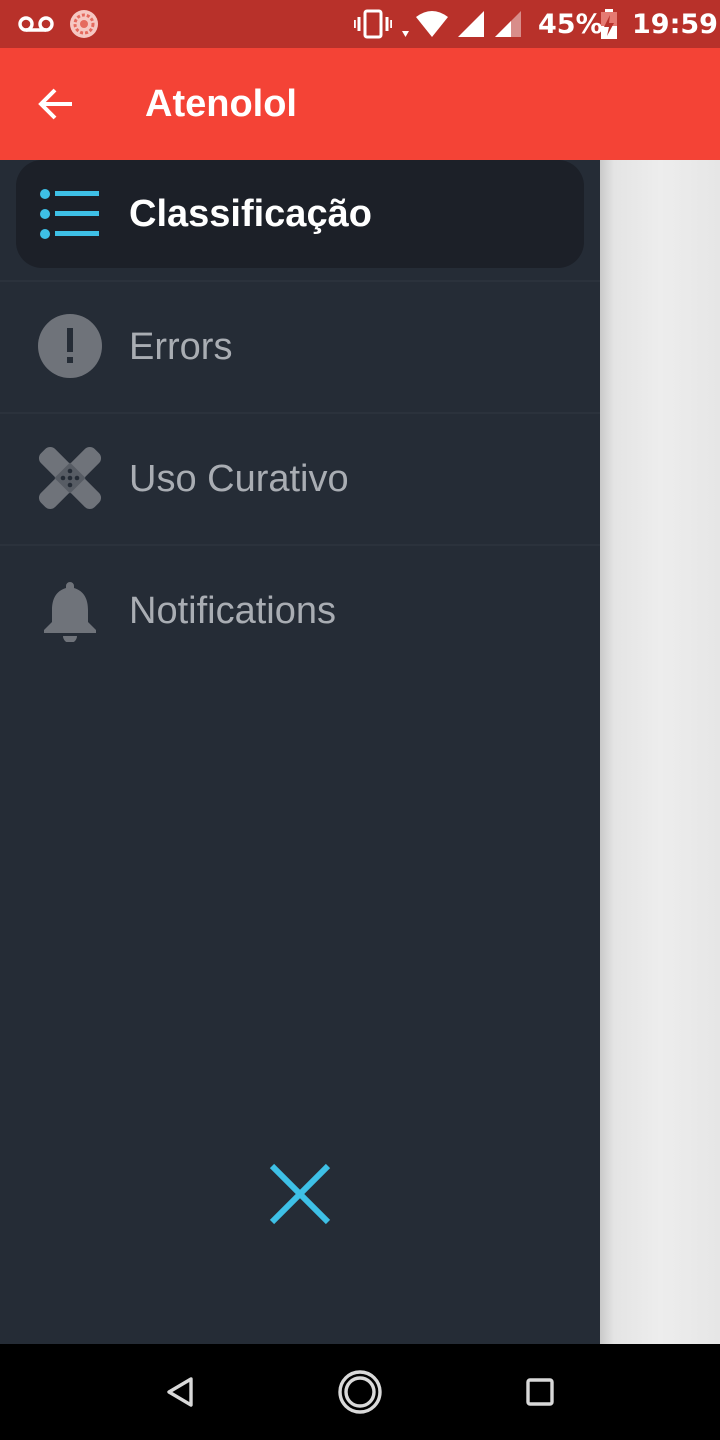 This screenshot has height=1440, width=720. Describe the element at coordinates (84, 24) in the screenshot. I see `notification-app-icon` at that location.